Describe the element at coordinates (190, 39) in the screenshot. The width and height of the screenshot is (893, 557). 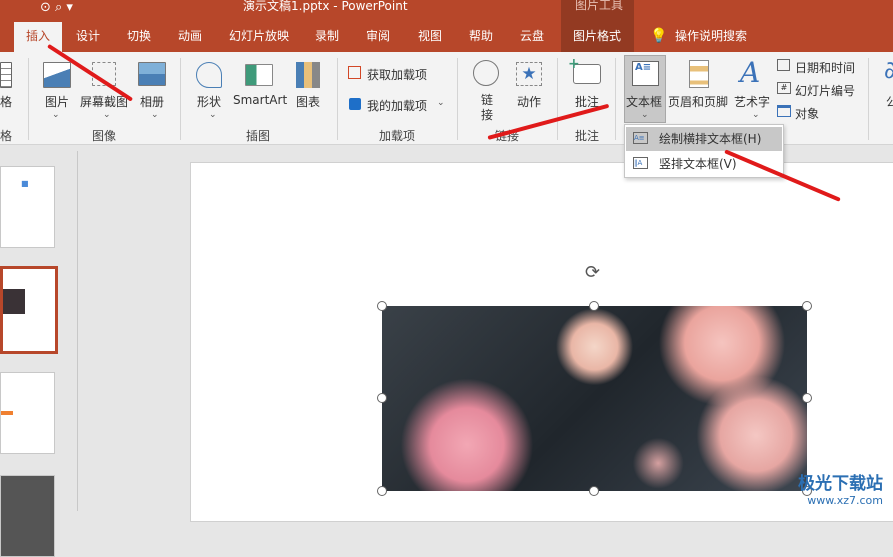
I see `tab-animations: 动画` at that location.